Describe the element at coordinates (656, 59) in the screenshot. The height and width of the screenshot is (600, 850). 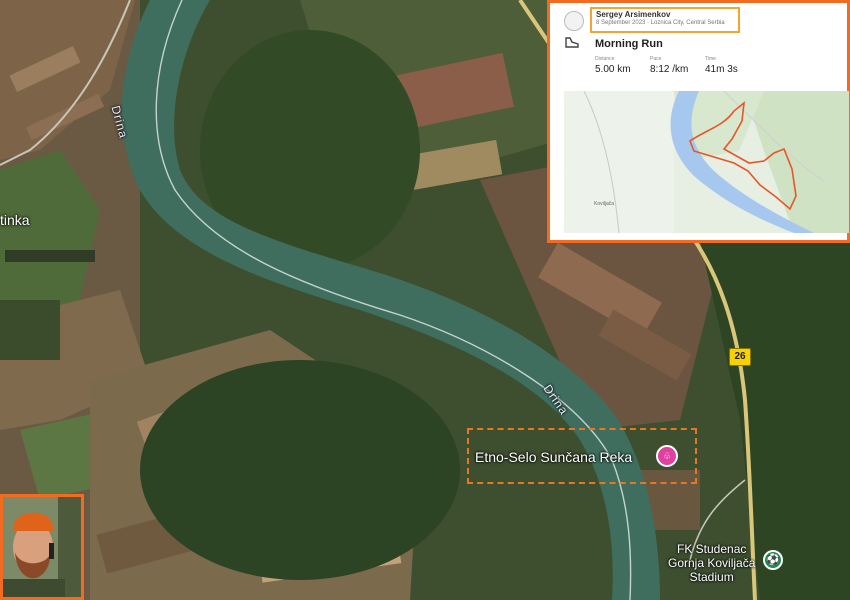
I see `stat-label: Pace` at that location.